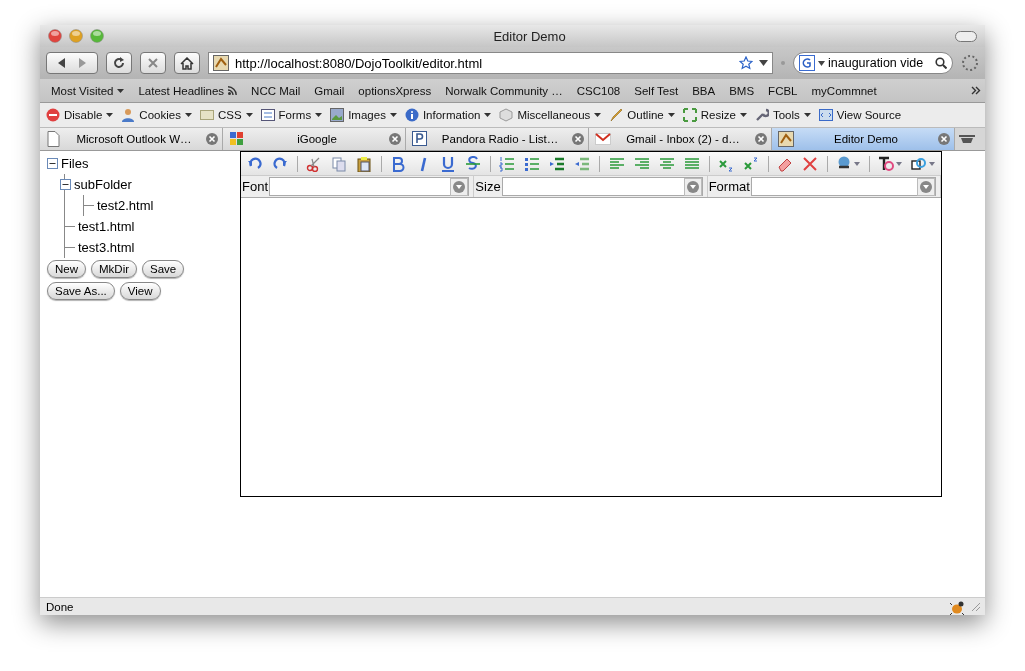  Describe the element at coordinates (255, 163) in the screenshot. I see `undo-icon` at that location.